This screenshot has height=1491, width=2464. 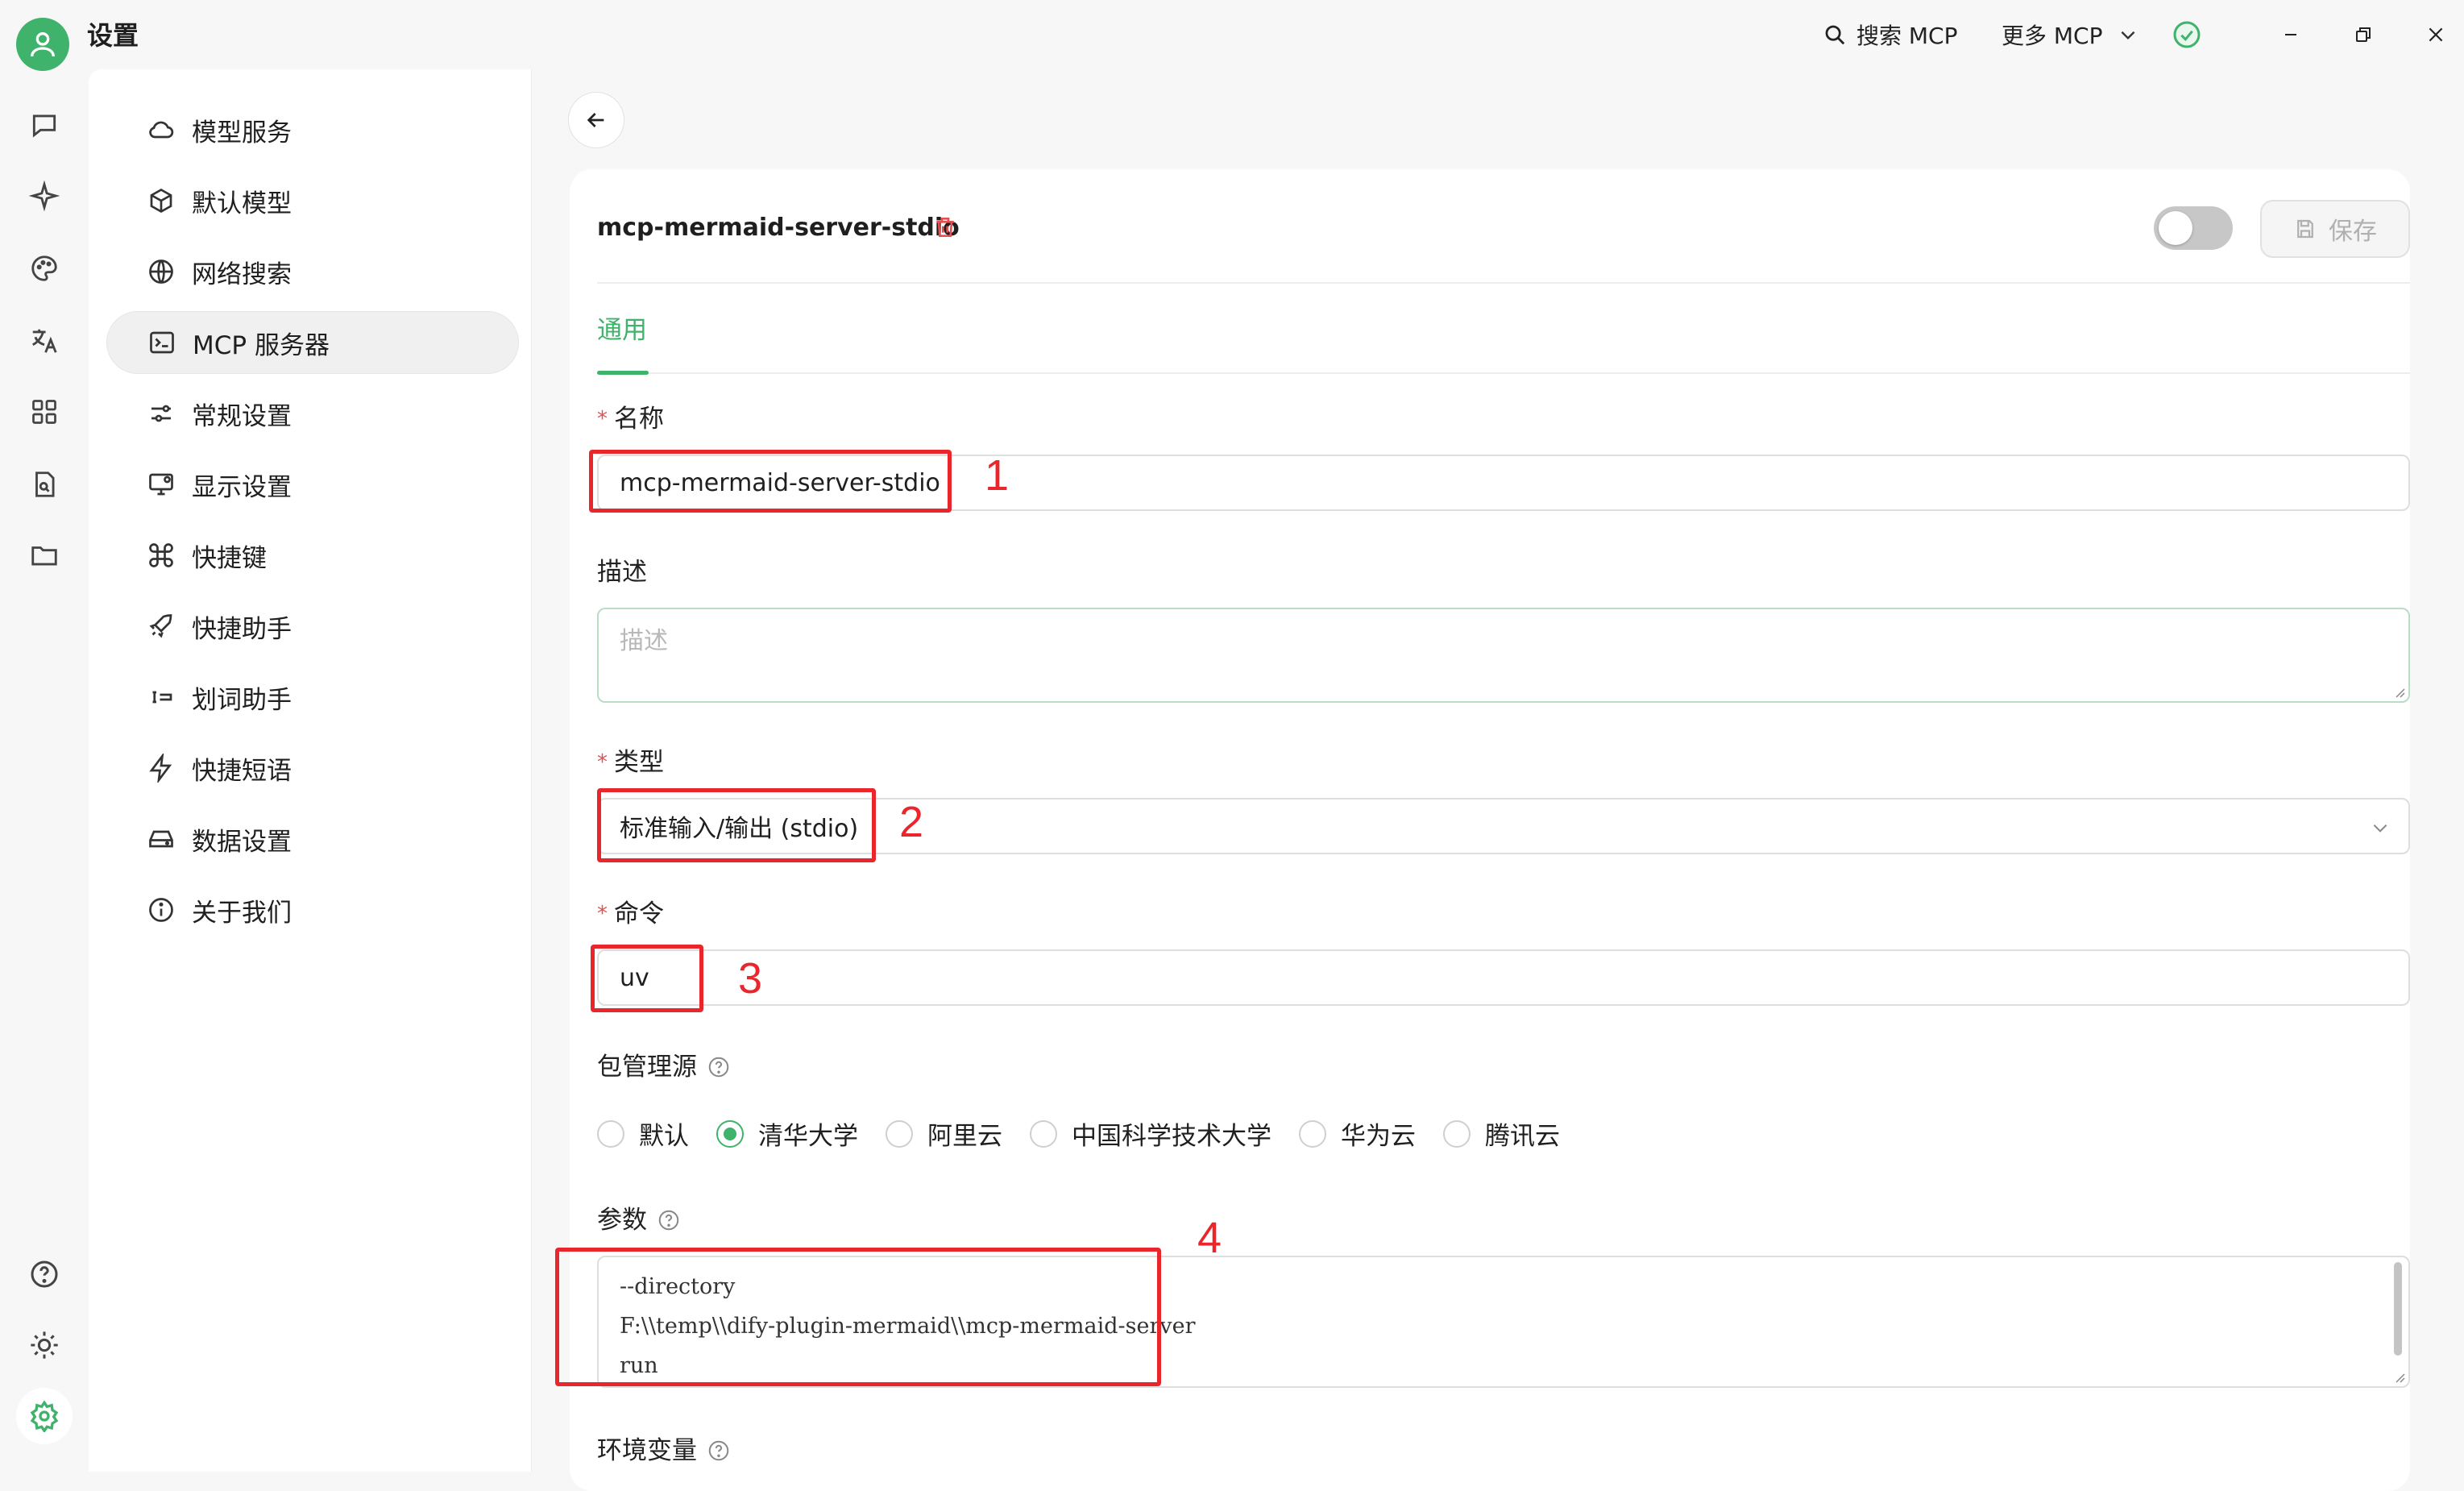 What do you see at coordinates (161, 626) in the screenshot?
I see `rocket-icon` at bounding box center [161, 626].